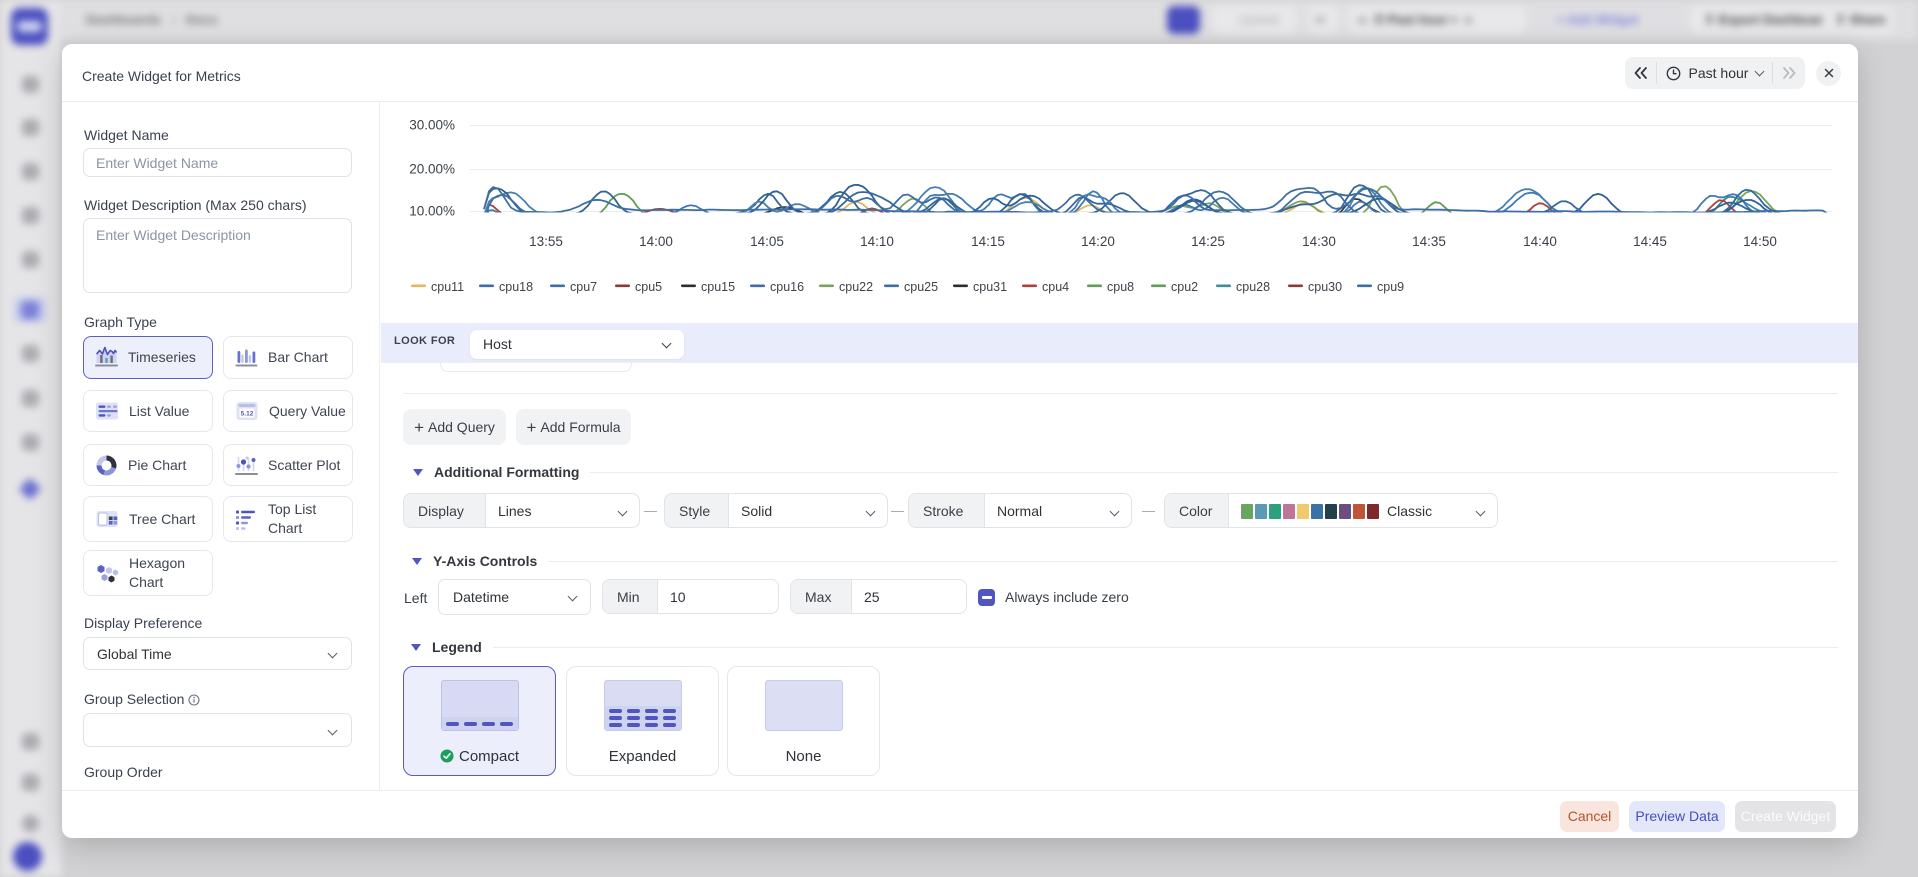 The width and height of the screenshot is (1918, 877). What do you see at coordinates (1390, 287) in the screenshot?
I see `svg-text: cpu9` at bounding box center [1390, 287].